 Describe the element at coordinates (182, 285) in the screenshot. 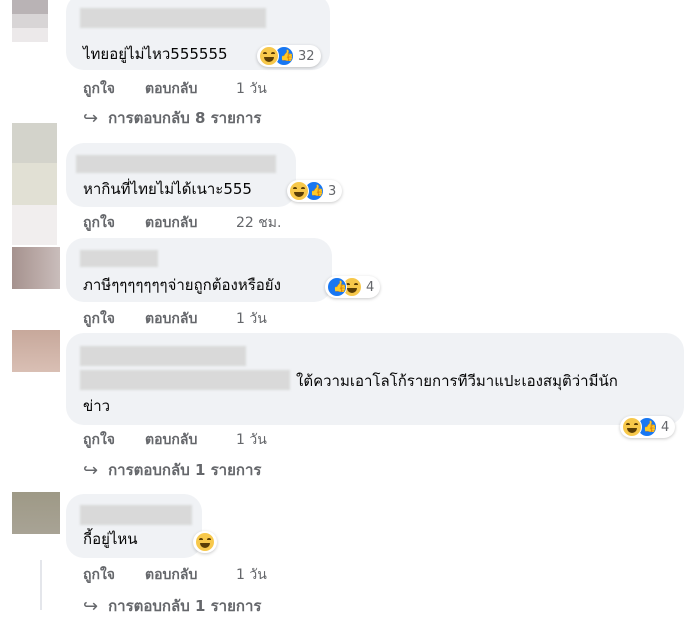

I see `comment-text: ภาษีๆๆๆๆๆๆๆจ่ายถูกต้องหรือยัง` at that location.